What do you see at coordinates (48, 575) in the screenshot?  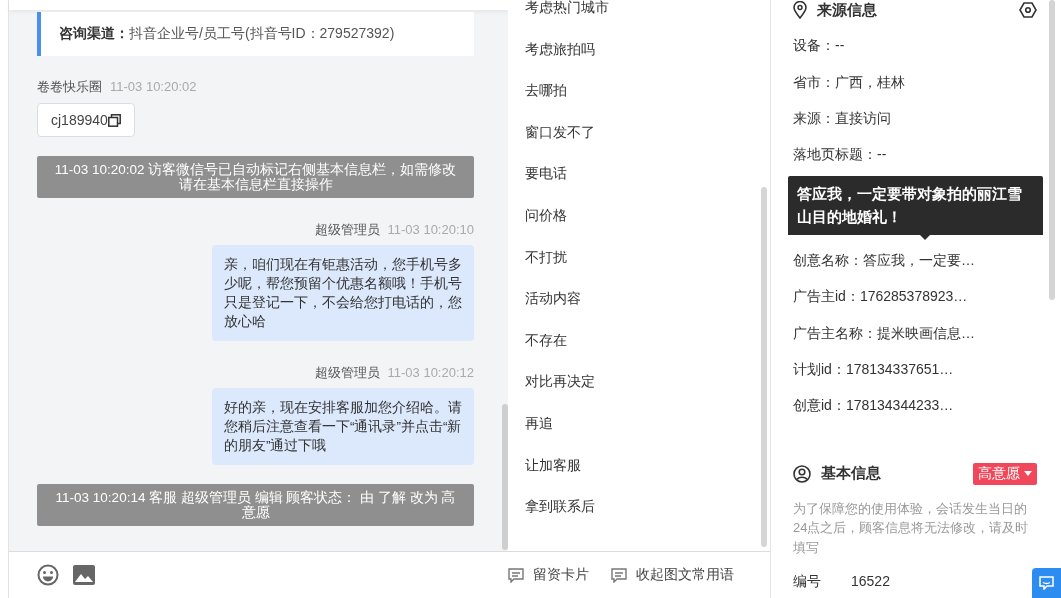 I see `emoji-icon` at bounding box center [48, 575].